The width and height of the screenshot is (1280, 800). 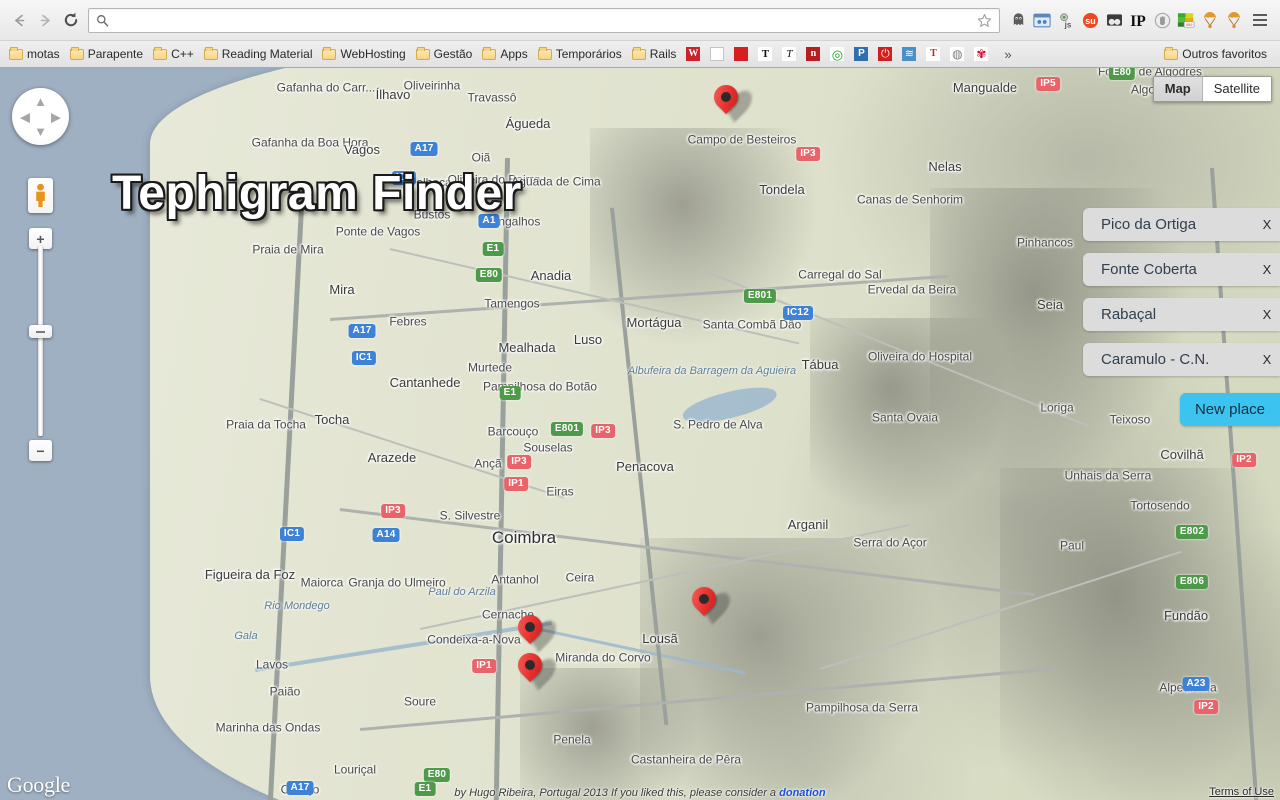 I want to click on place-item: Fonte Coberta X, so click(x=1181, y=269).